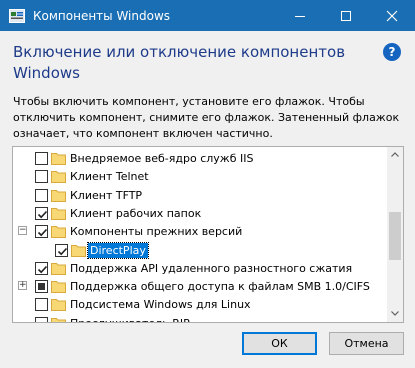 This screenshot has height=368, width=415. Describe the element at coordinates (200, 176) in the screenshot. I see `feature-row: Клиент Telnet` at that location.